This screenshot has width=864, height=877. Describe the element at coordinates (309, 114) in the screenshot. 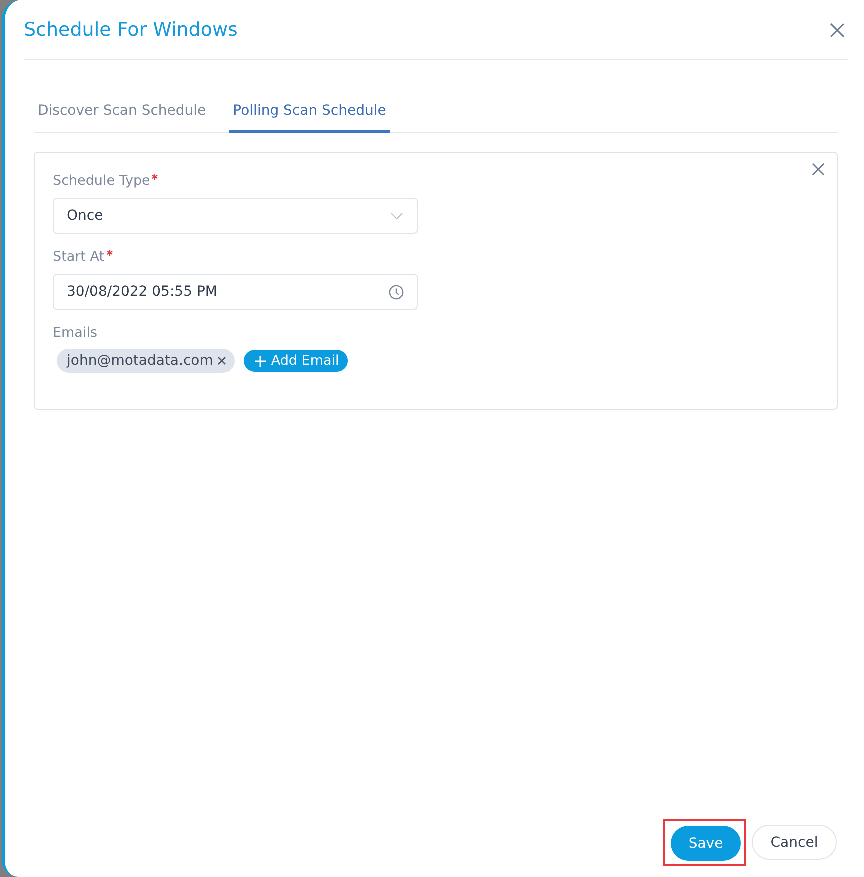

I see `tab: Polling Scan Schedule` at that location.